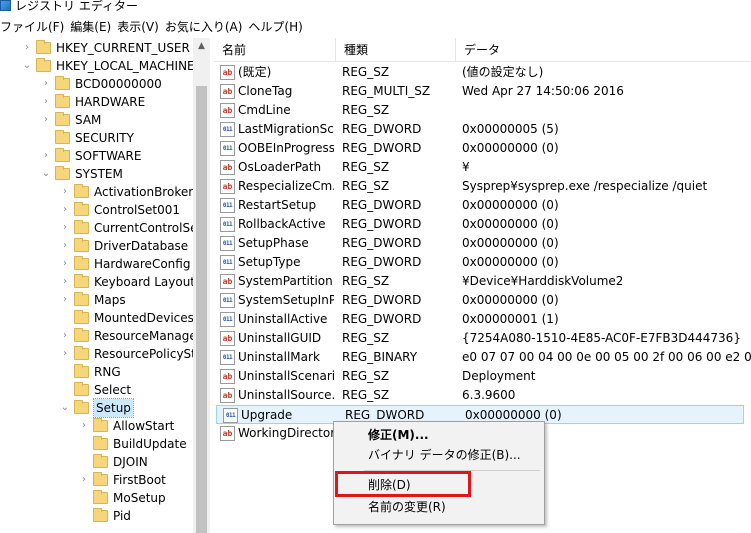  What do you see at coordinates (96, 84) in the screenshot?
I see `tree-item: › BCD00000000` at bounding box center [96, 84].